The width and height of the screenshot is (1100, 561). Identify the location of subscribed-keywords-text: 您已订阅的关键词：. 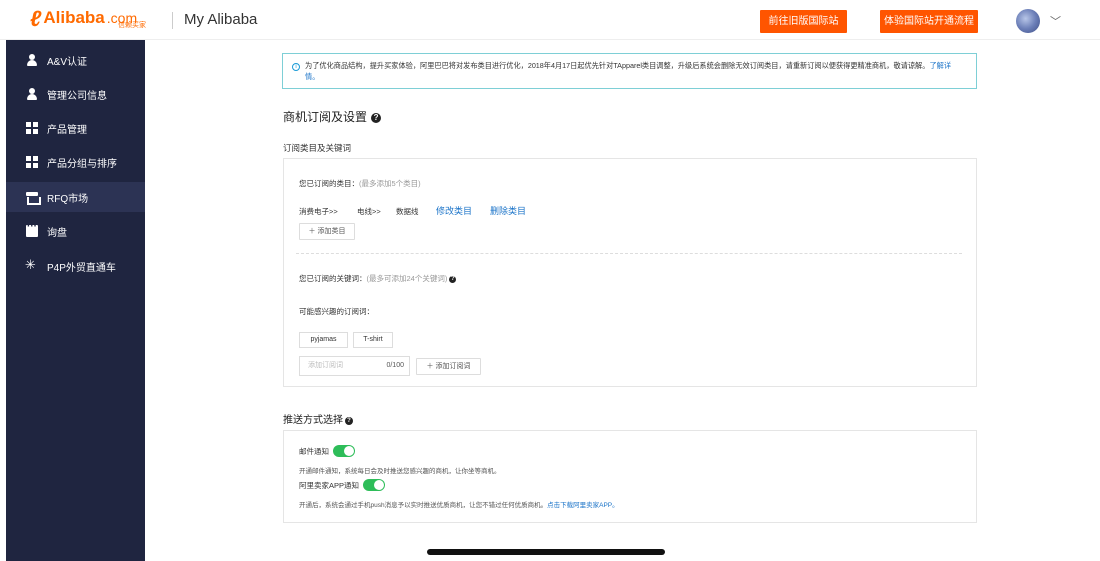
(333, 278).